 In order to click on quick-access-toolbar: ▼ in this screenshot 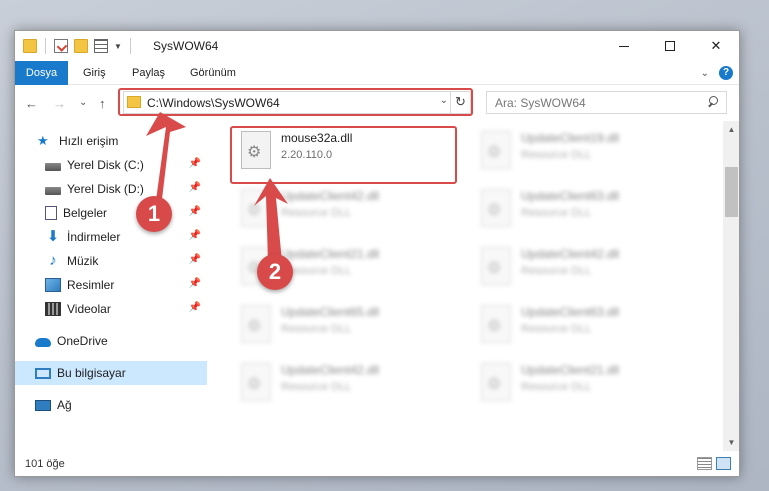, I will do `click(78, 46)`.